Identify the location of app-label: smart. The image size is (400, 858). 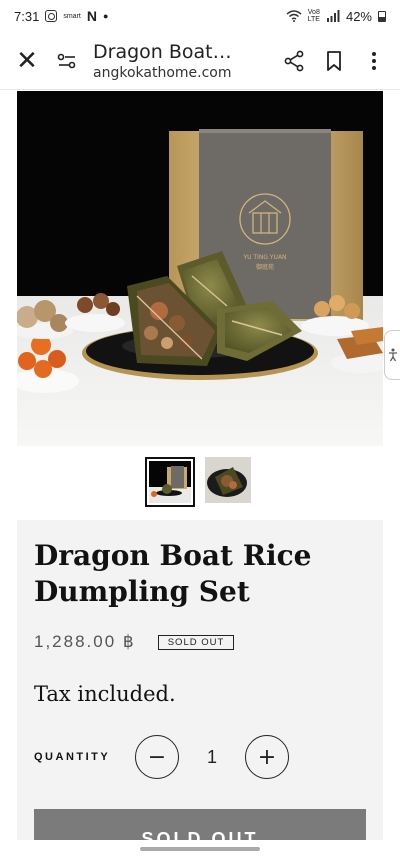
(72, 16).